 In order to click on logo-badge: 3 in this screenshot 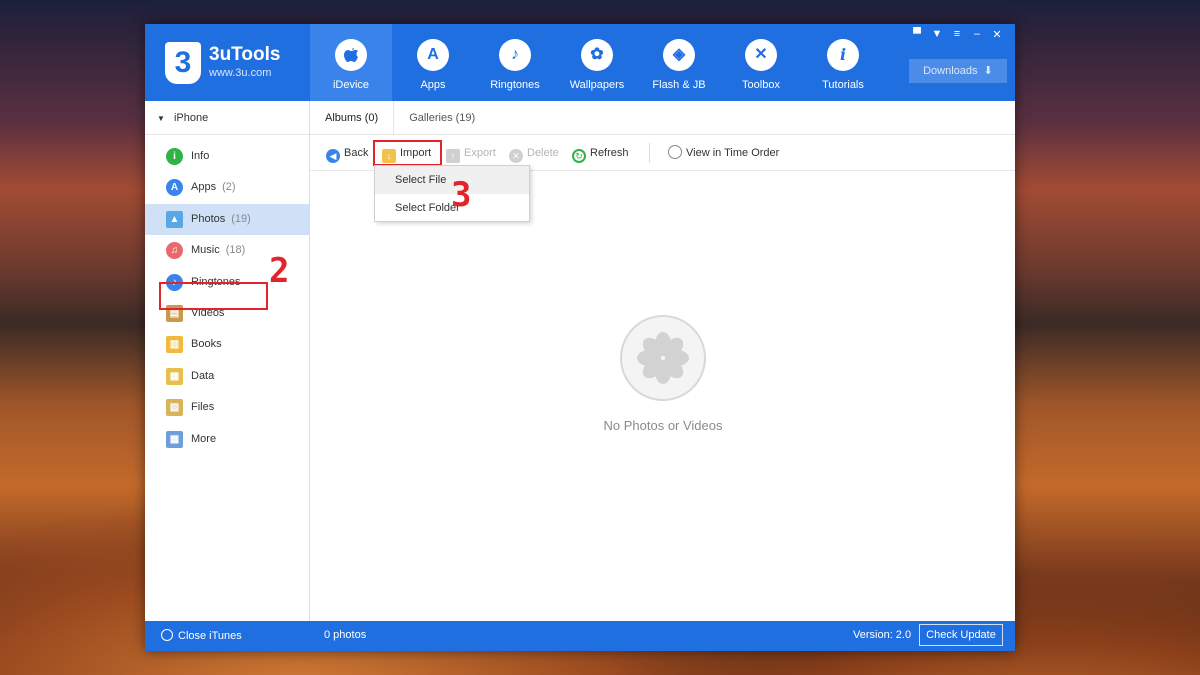, I will do `click(183, 63)`.